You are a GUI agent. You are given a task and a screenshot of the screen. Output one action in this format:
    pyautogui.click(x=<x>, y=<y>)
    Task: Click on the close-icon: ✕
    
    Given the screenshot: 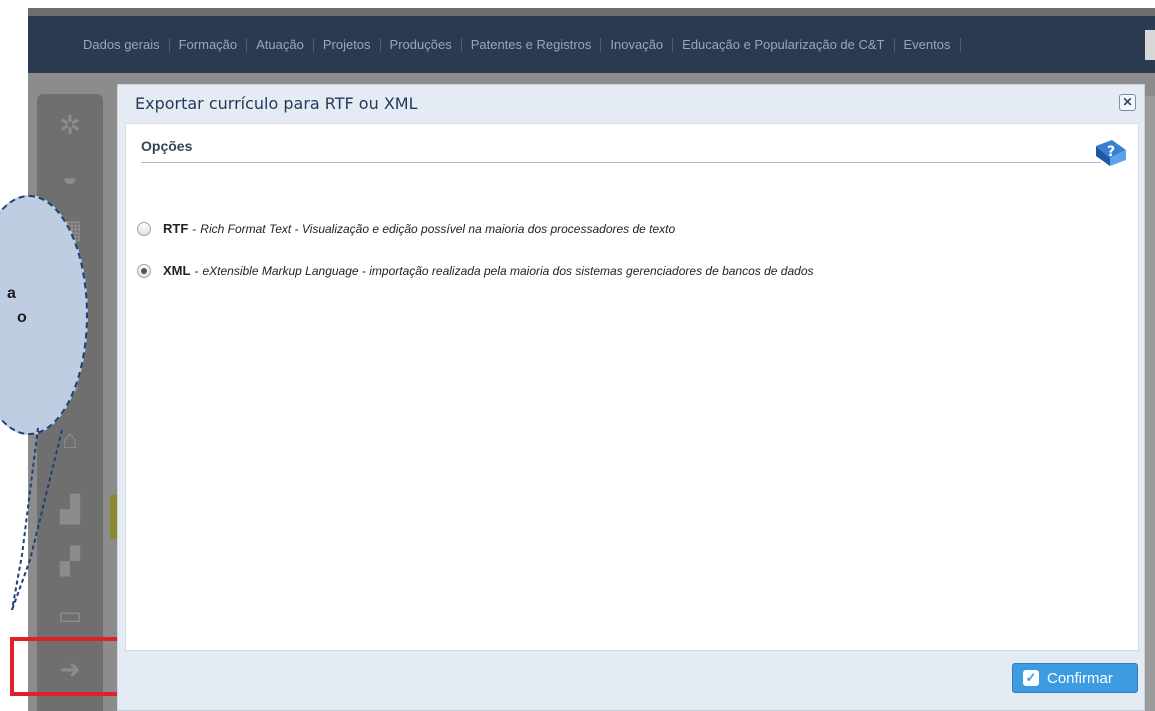 What is the action you would take?
    pyautogui.click(x=1127, y=102)
    